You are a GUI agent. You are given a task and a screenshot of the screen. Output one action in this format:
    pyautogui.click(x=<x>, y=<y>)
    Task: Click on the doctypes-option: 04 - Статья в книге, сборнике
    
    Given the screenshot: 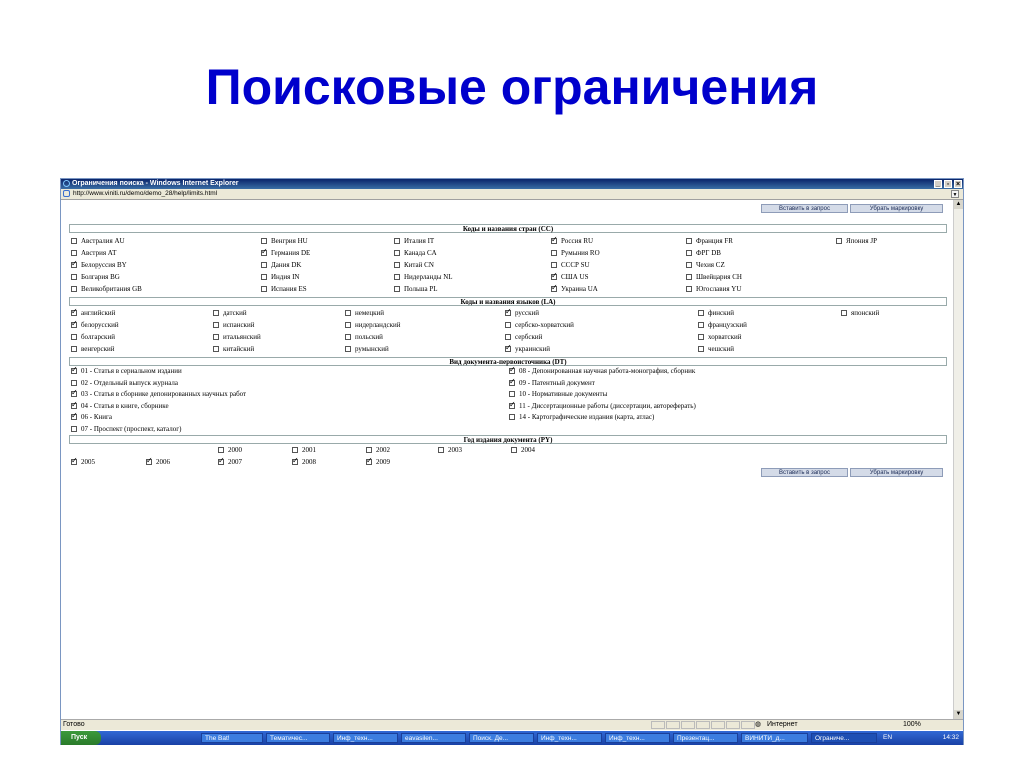 What is the action you would take?
    pyautogui.click(x=120, y=405)
    